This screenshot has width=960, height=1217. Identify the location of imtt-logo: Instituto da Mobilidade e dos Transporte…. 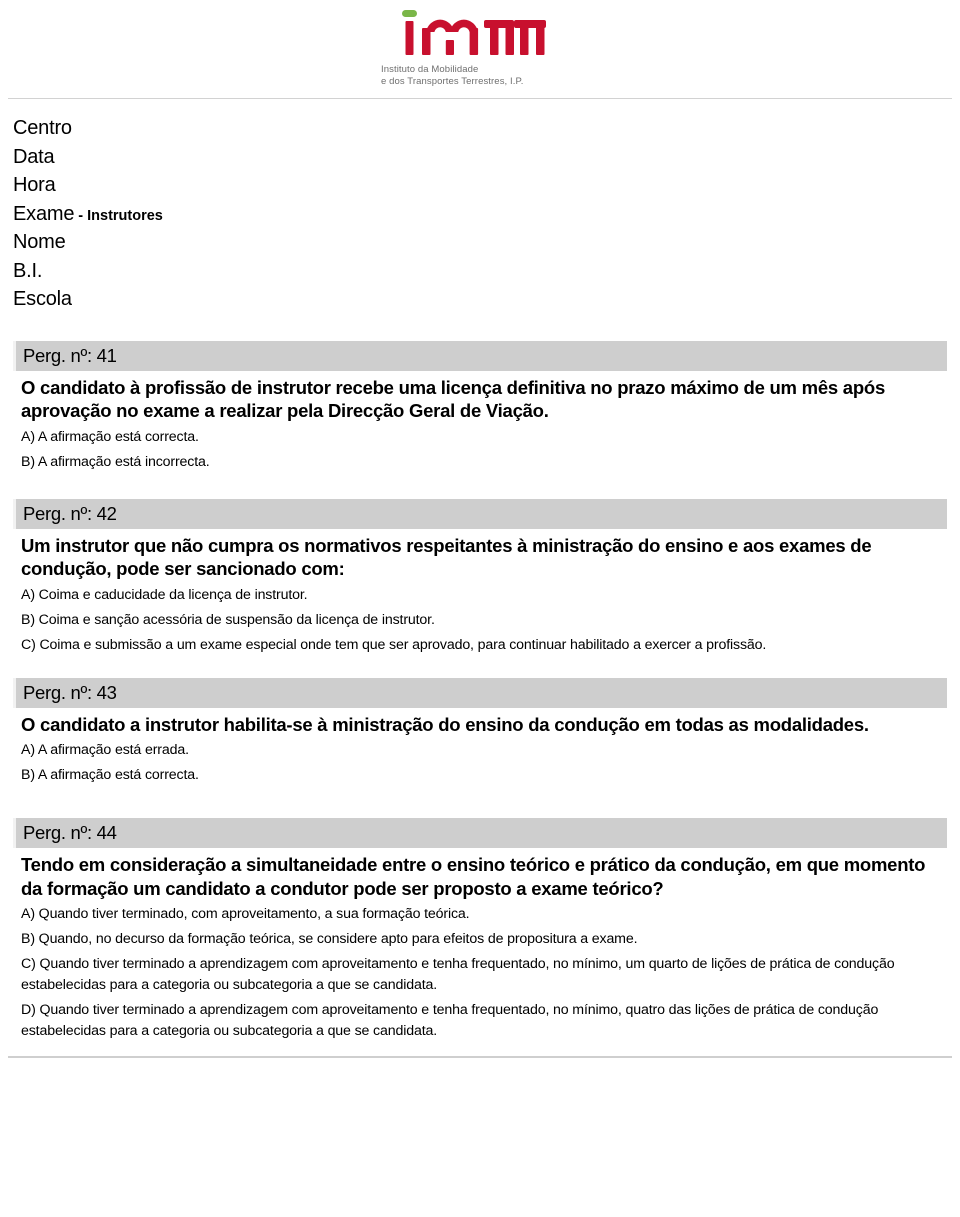
(480, 48).